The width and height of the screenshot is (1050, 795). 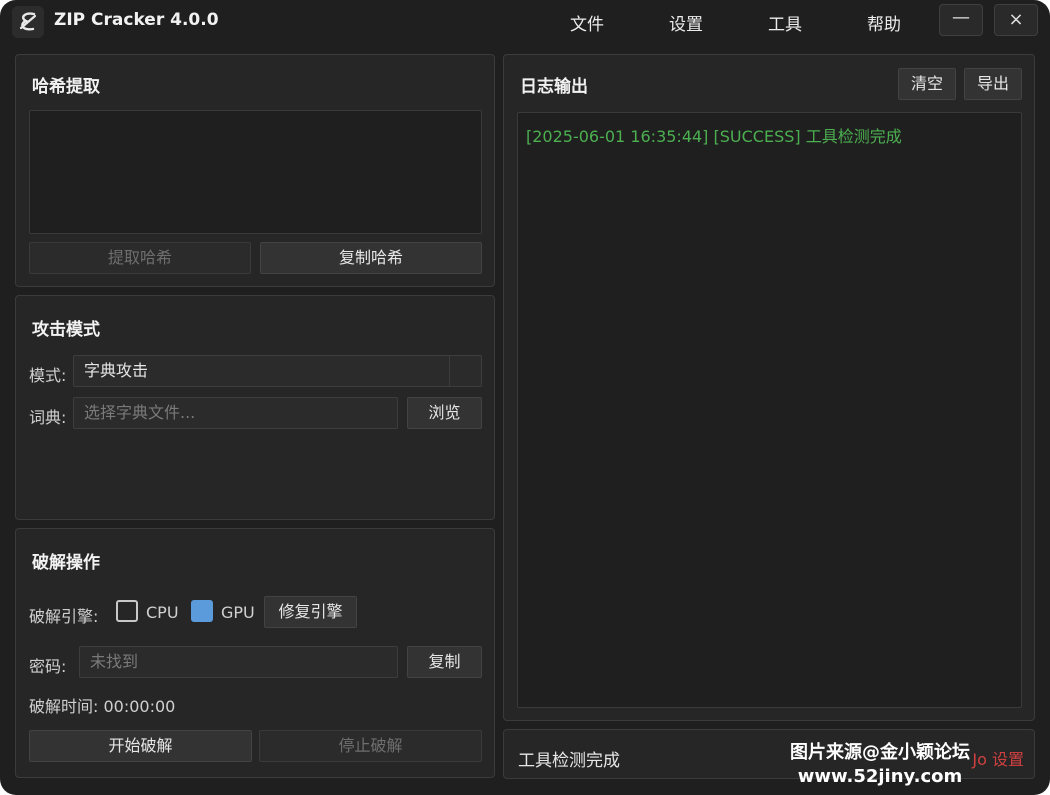 What do you see at coordinates (202, 611) in the screenshot?
I see `gpu-checkbox` at bounding box center [202, 611].